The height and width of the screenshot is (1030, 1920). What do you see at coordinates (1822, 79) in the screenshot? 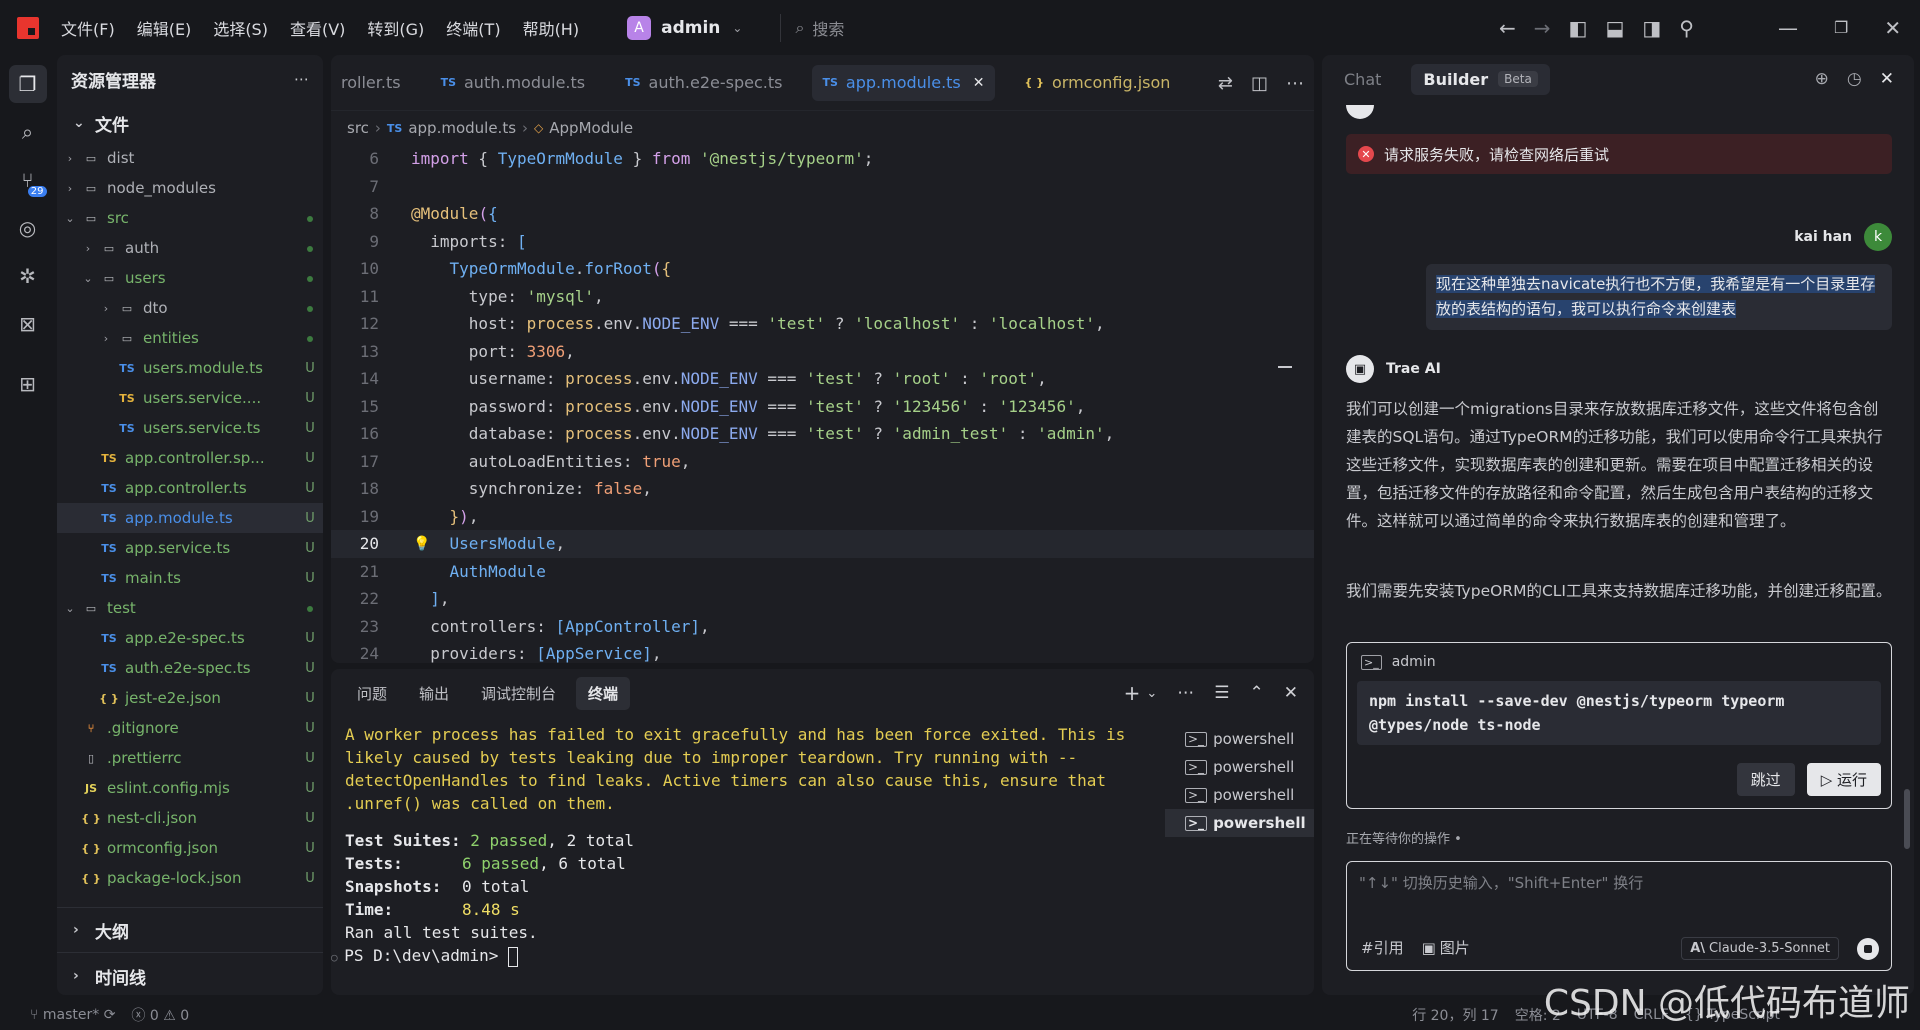
I see `new-chat-icon: ⊕` at bounding box center [1822, 79].